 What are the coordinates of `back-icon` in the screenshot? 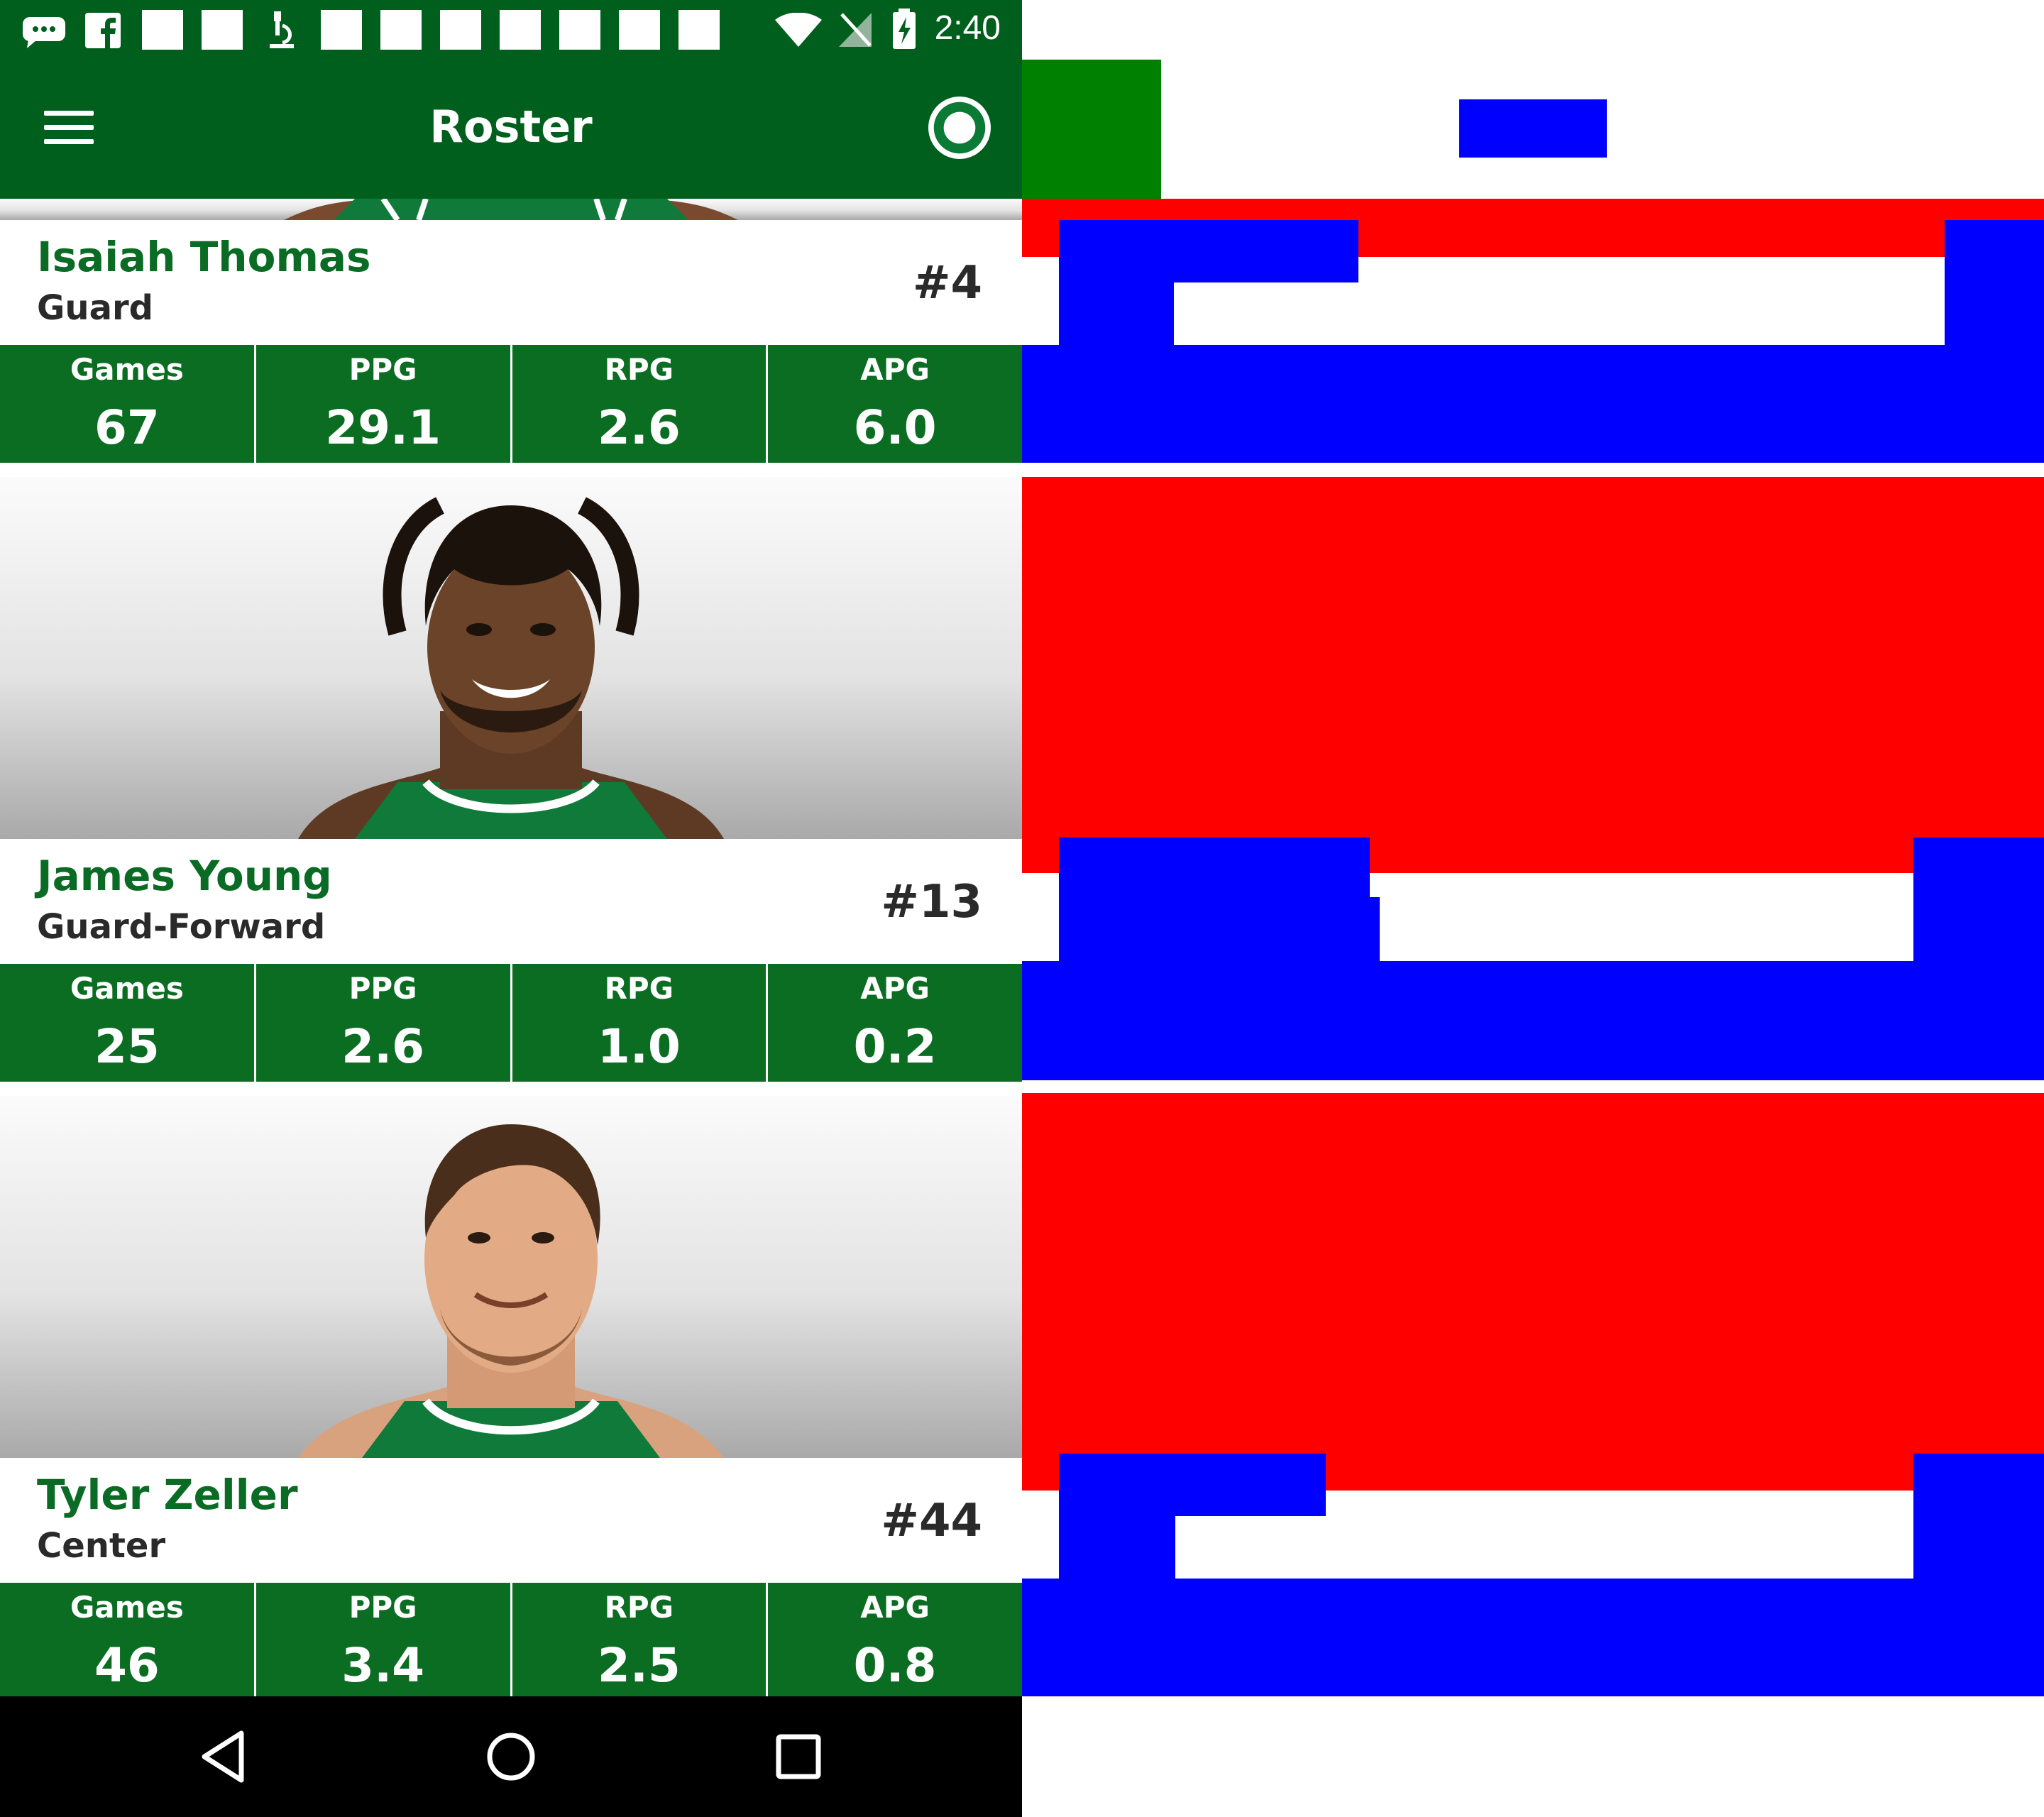 It's located at (224, 1757).